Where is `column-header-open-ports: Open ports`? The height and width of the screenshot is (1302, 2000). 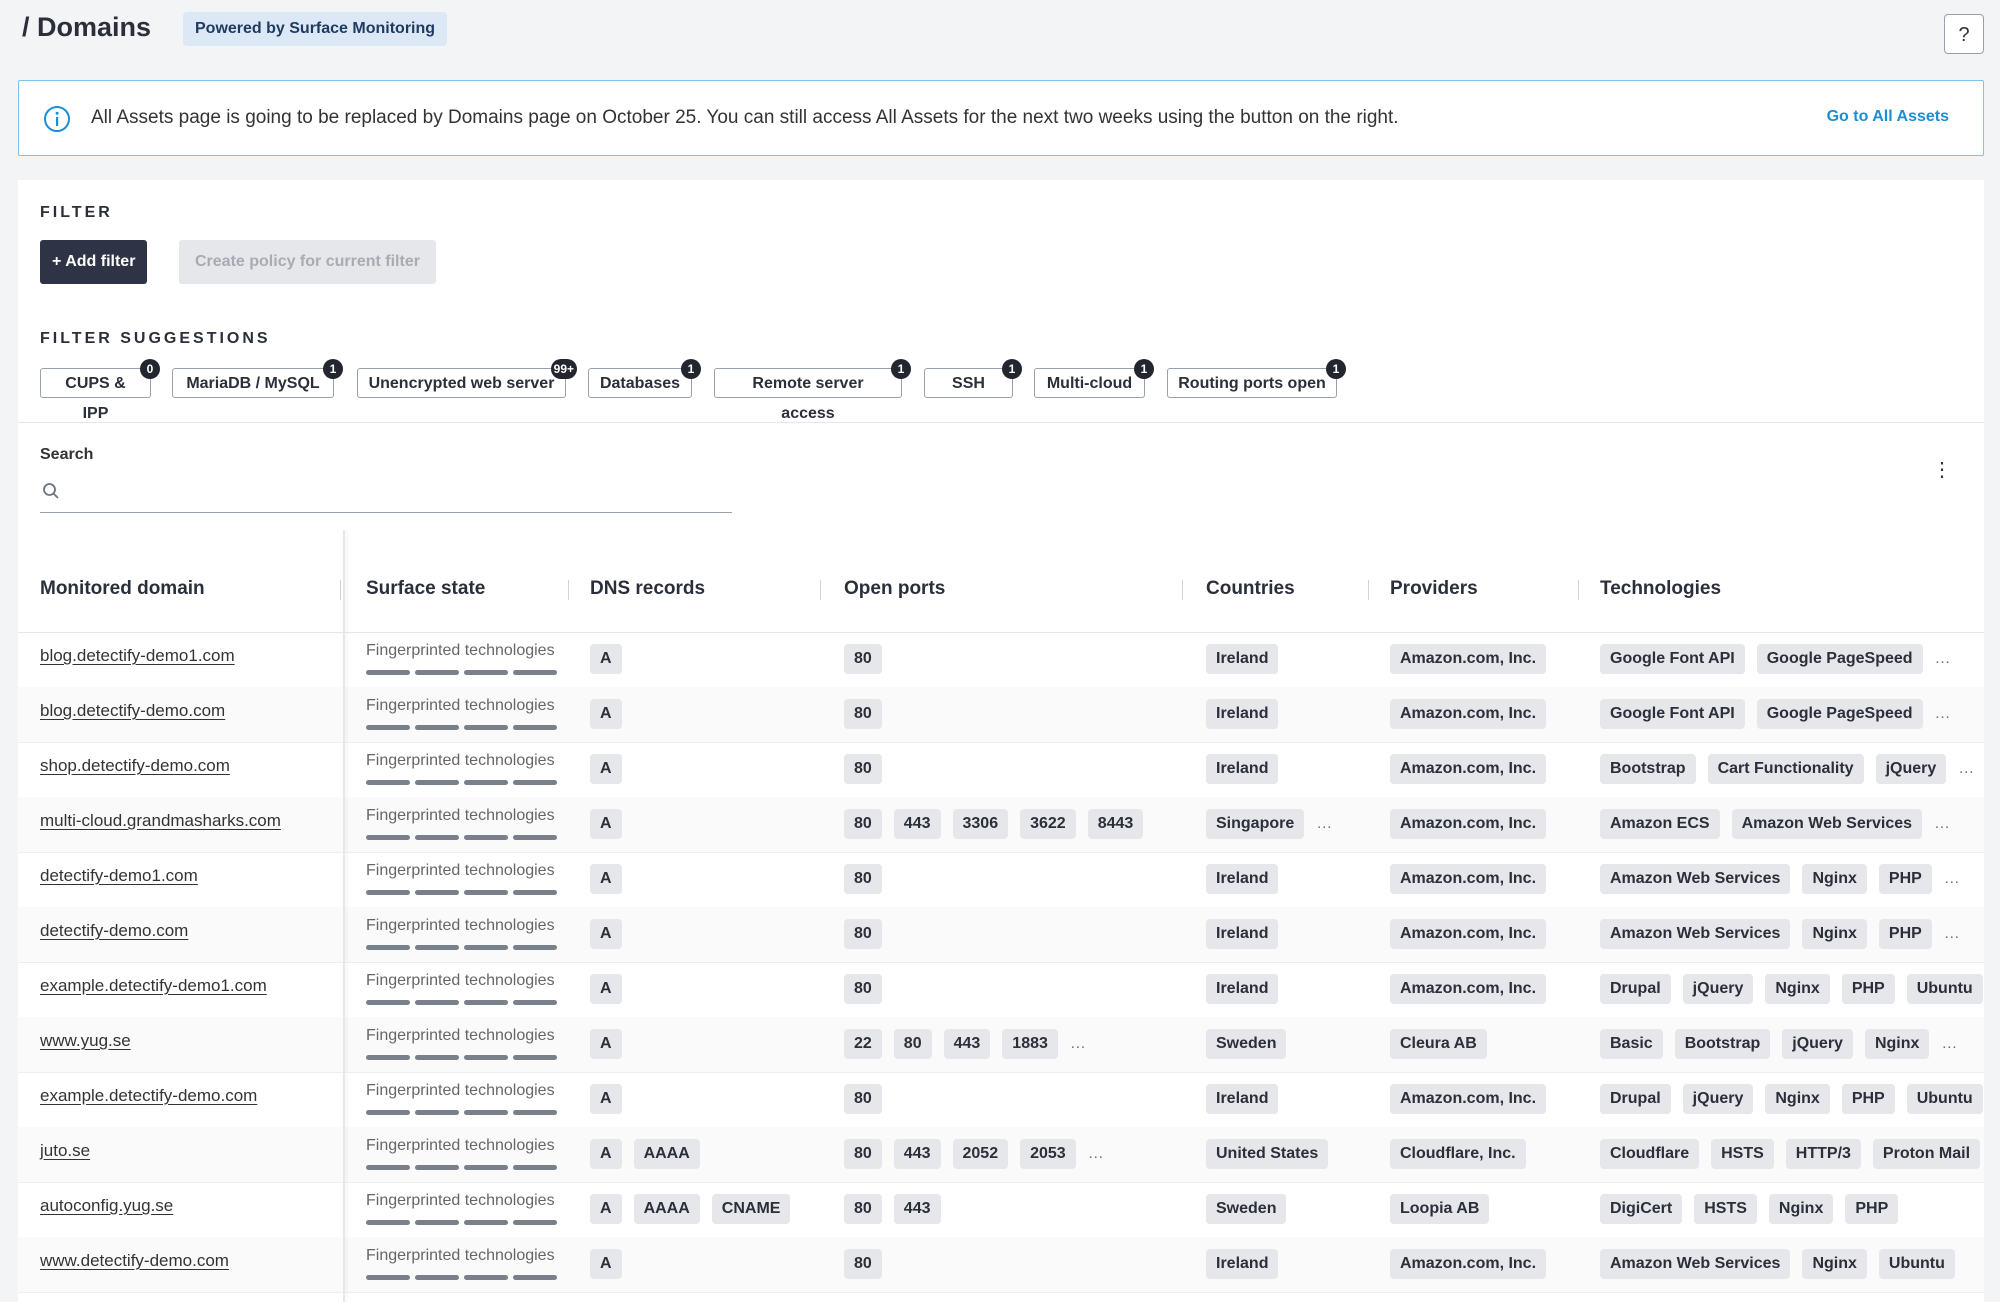 column-header-open-ports: Open ports is located at coordinates (894, 589).